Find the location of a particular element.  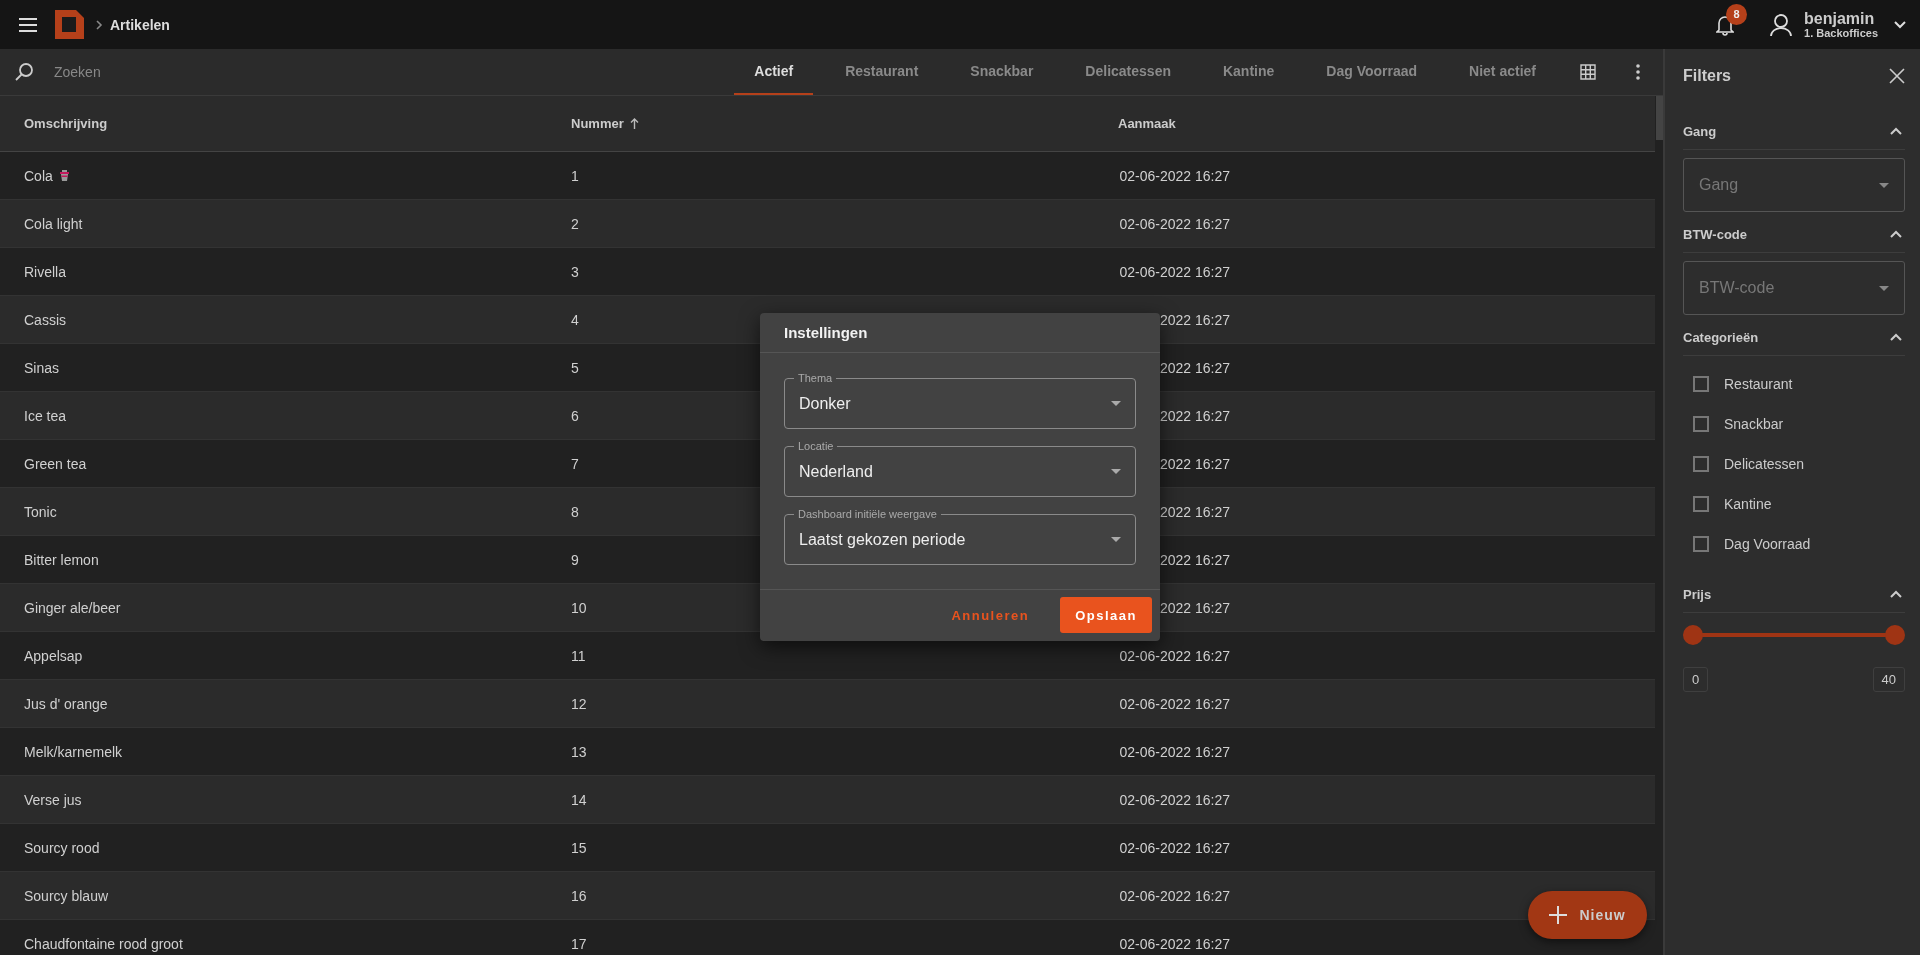

table-cell: 4 is located at coordinates (575, 319).